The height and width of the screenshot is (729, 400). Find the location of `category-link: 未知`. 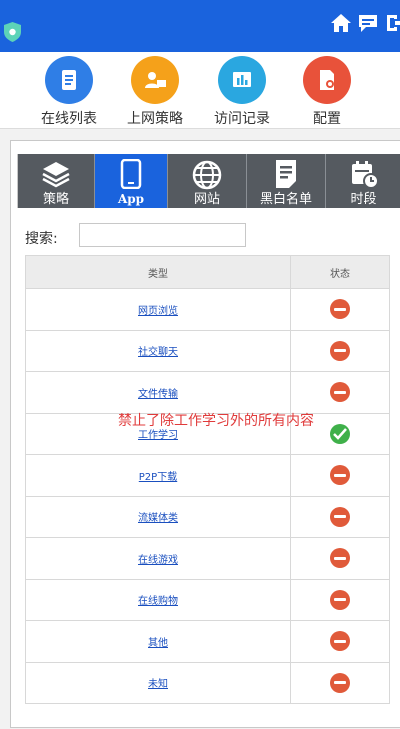

category-link: 未知 is located at coordinates (158, 684).